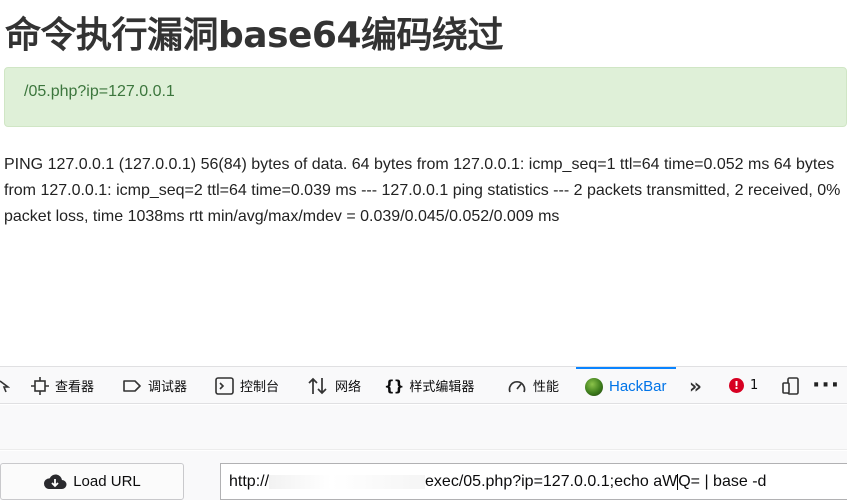 This screenshot has height=500, width=847. What do you see at coordinates (425, 97) in the screenshot?
I see `url-alert: /05.php?ip=127.0.0.1` at bounding box center [425, 97].